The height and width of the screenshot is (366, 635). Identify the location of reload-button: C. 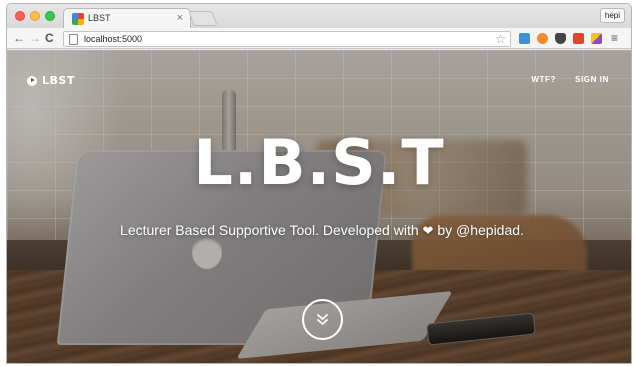
(49, 38).